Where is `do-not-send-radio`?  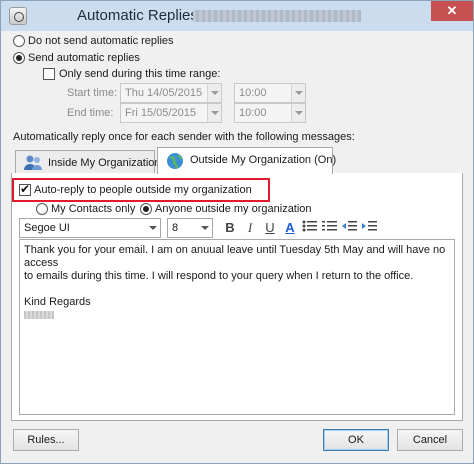 do-not-send-radio is located at coordinates (19, 41).